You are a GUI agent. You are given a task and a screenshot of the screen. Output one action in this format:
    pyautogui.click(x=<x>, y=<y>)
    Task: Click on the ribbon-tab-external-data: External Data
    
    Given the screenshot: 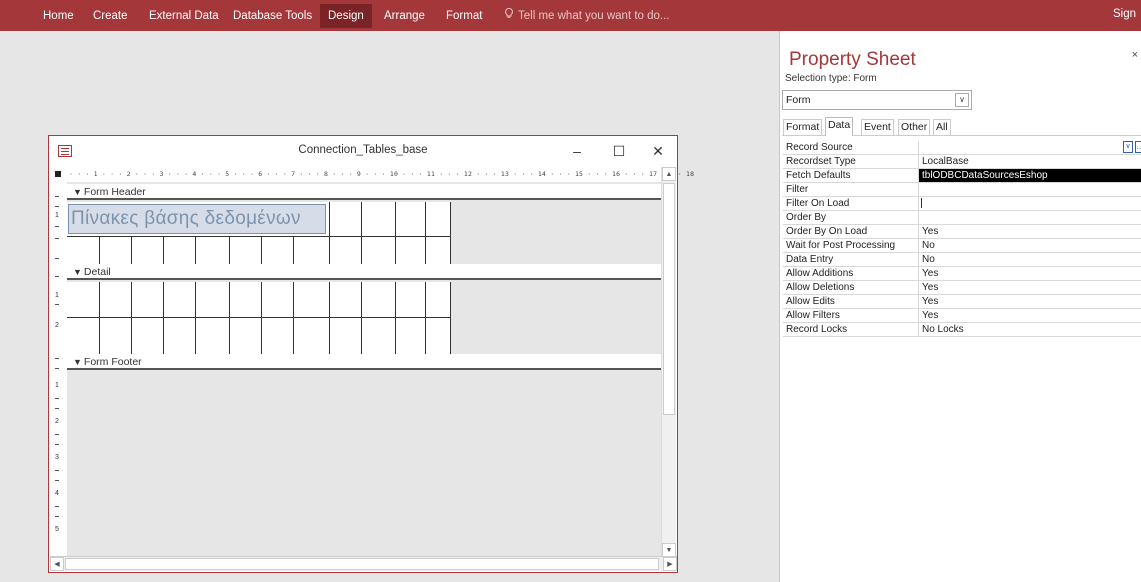 What is the action you would take?
    pyautogui.click(x=184, y=16)
    